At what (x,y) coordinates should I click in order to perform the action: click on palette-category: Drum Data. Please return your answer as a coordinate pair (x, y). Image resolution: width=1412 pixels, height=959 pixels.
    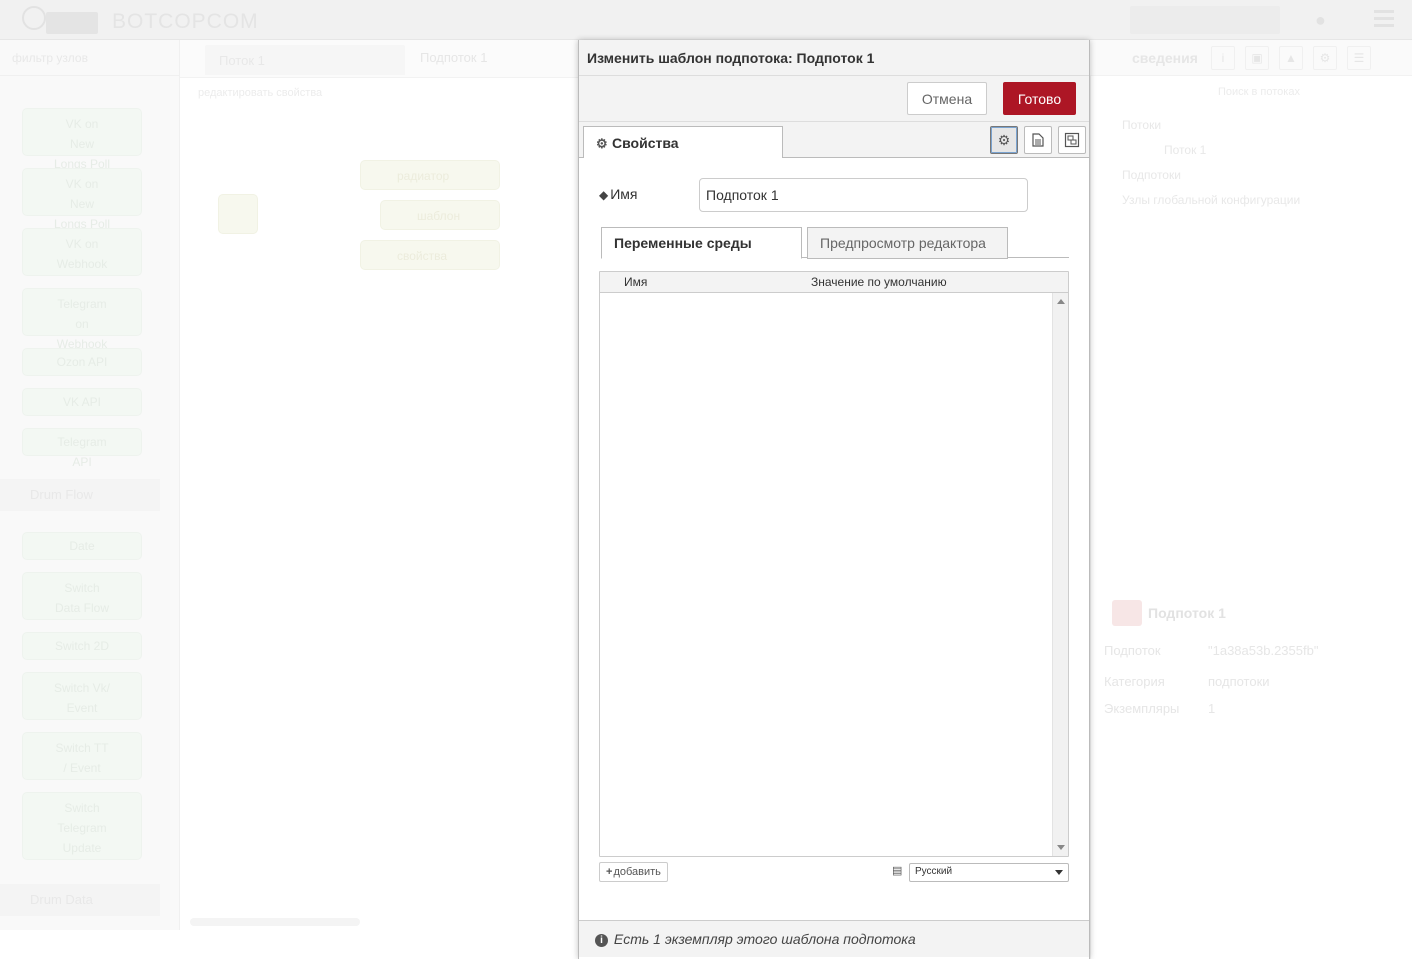
    Looking at the image, I should click on (80, 900).